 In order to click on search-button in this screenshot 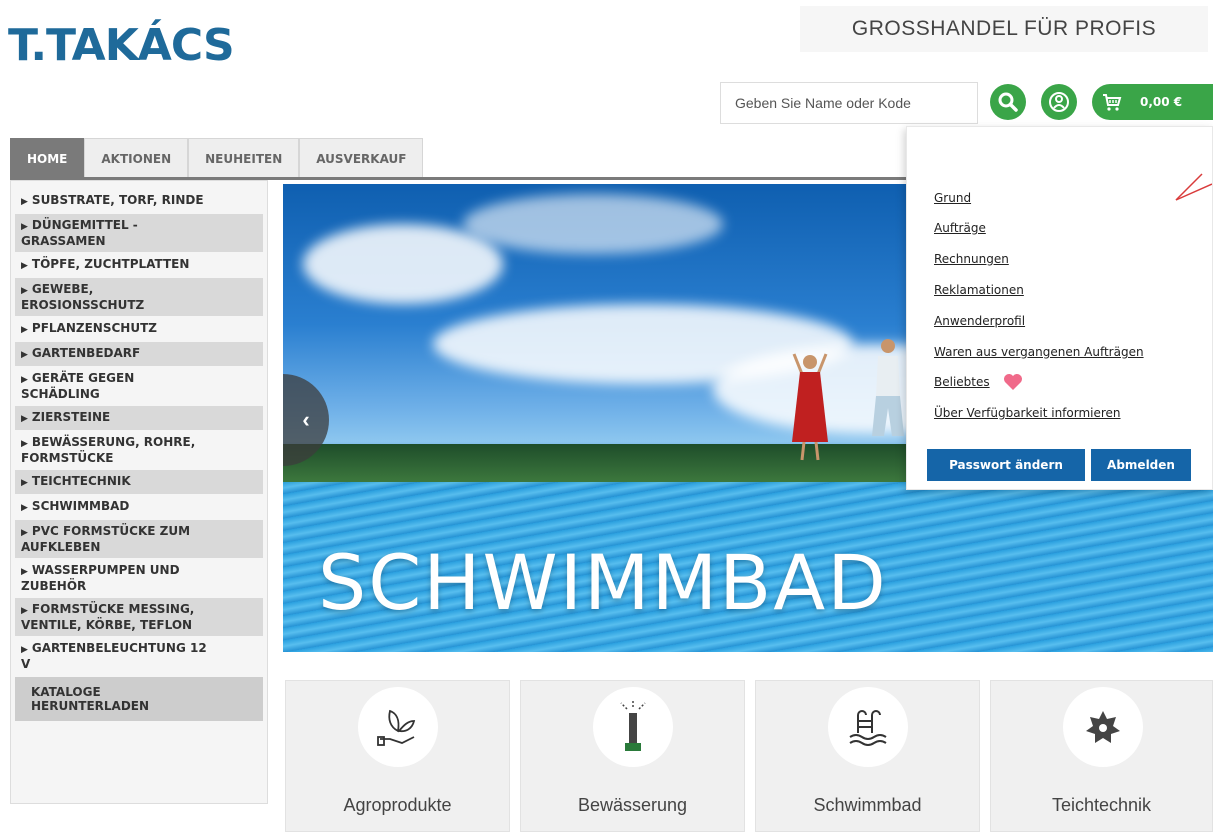, I will do `click(1008, 102)`.